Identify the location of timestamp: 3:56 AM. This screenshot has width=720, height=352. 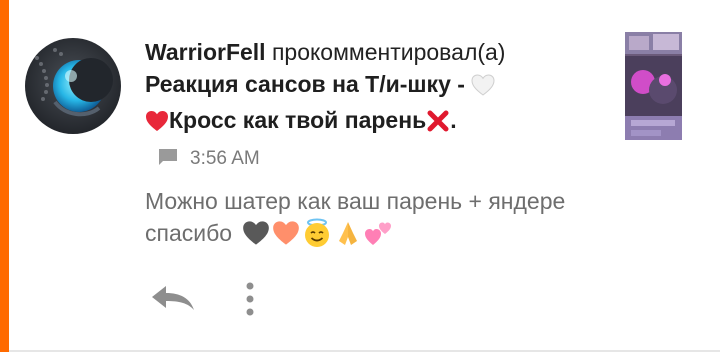
(225, 158).